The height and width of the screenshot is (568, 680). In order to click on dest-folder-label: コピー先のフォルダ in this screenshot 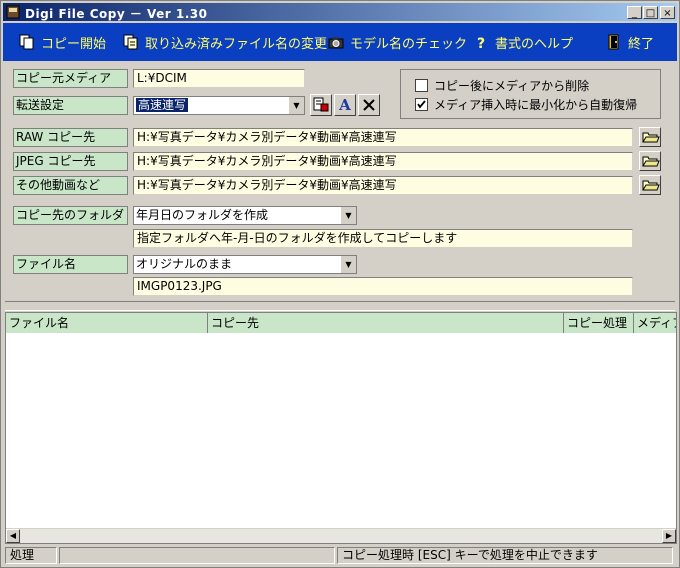, I will do `click(70, 215)`.